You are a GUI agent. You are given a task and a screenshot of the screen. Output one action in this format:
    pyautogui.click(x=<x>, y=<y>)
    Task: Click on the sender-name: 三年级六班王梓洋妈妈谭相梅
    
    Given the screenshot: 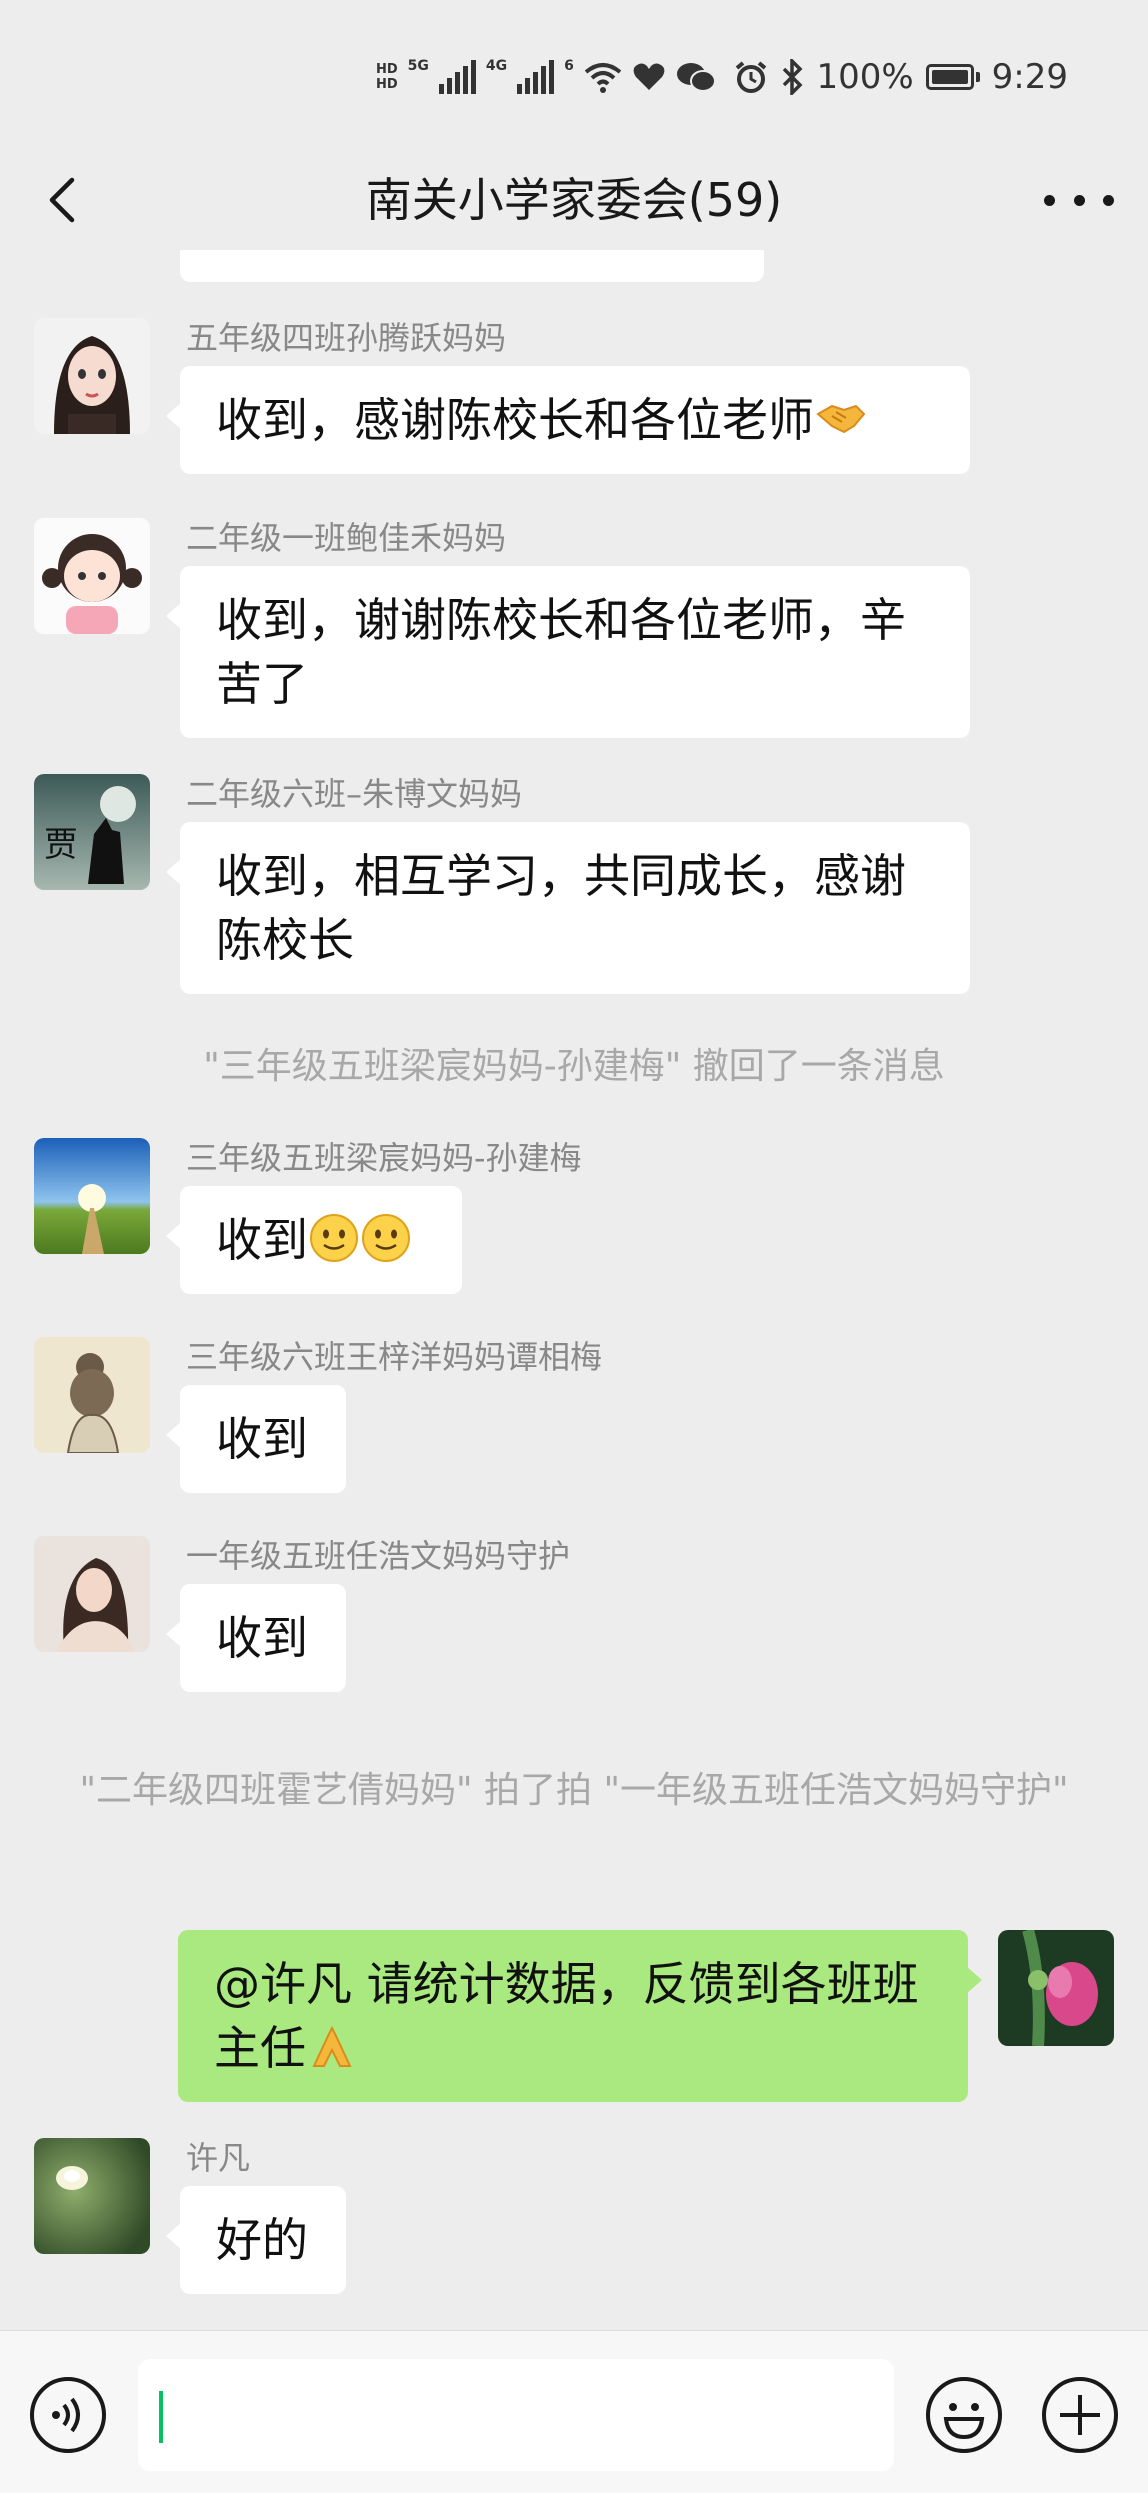 What is the action you would take?
    pyautogui.click(x=394, y=1357)
    